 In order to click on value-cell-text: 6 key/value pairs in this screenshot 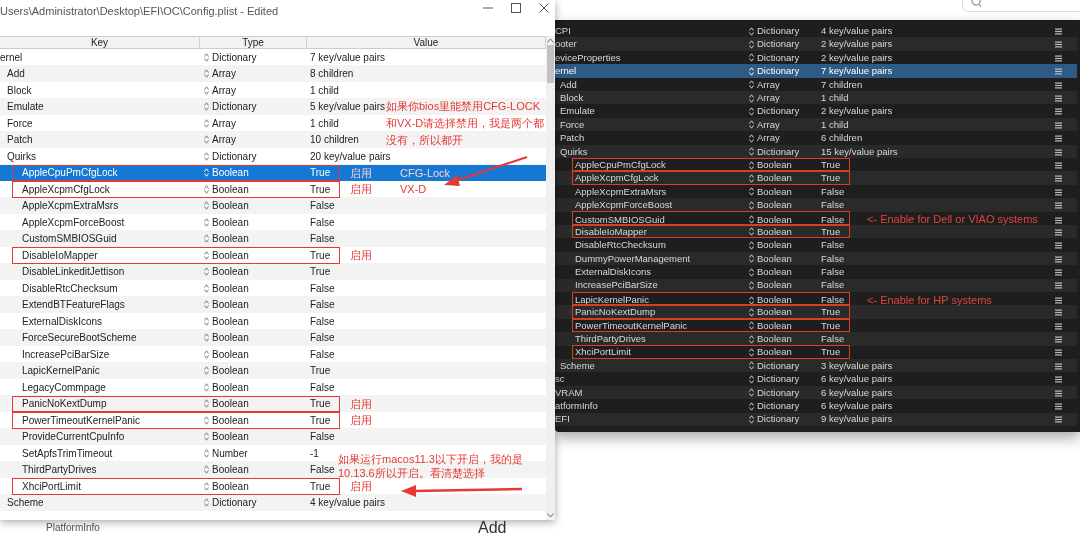, I will do `click(857, 405)`.